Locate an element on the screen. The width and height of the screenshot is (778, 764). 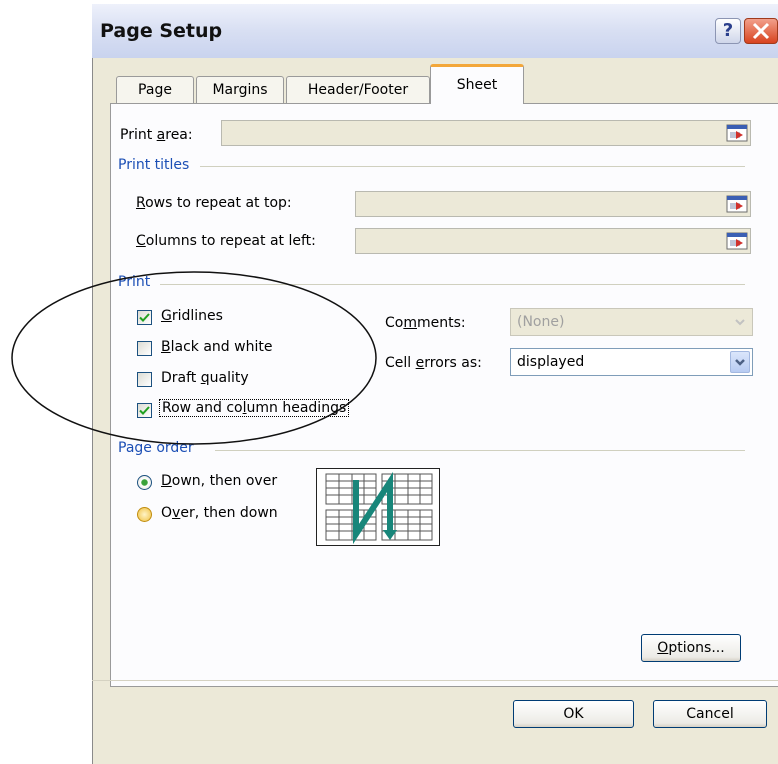
rows-repeat-collapse-button is located at coordinates (737, 204).